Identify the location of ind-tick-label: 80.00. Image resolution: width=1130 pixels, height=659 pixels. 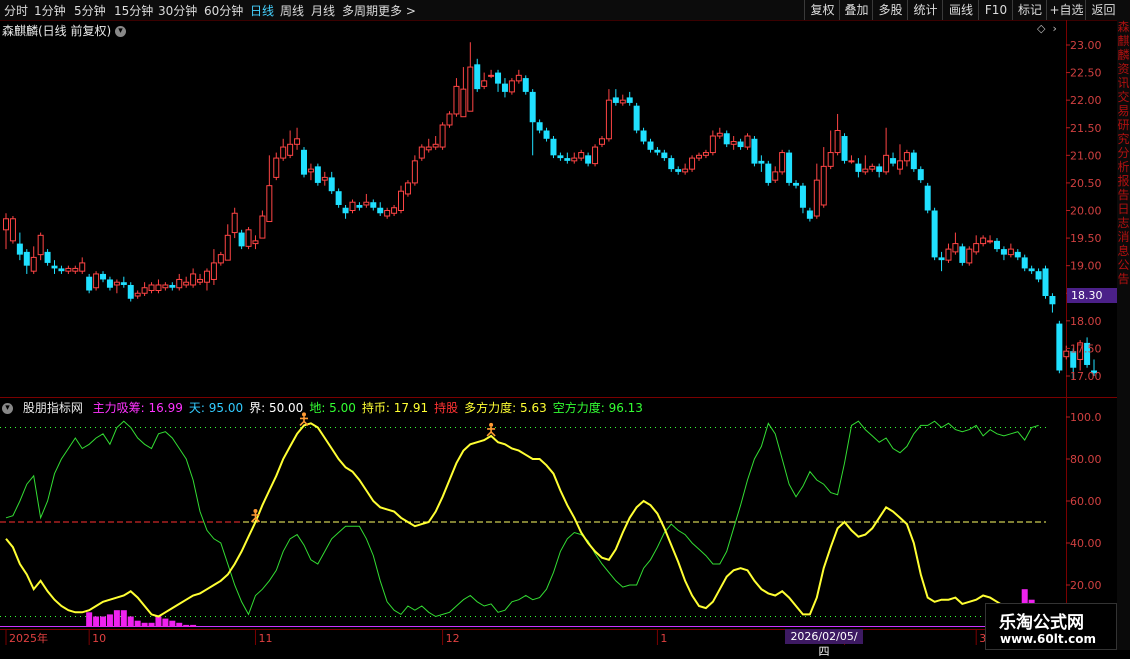
(1086, 459).